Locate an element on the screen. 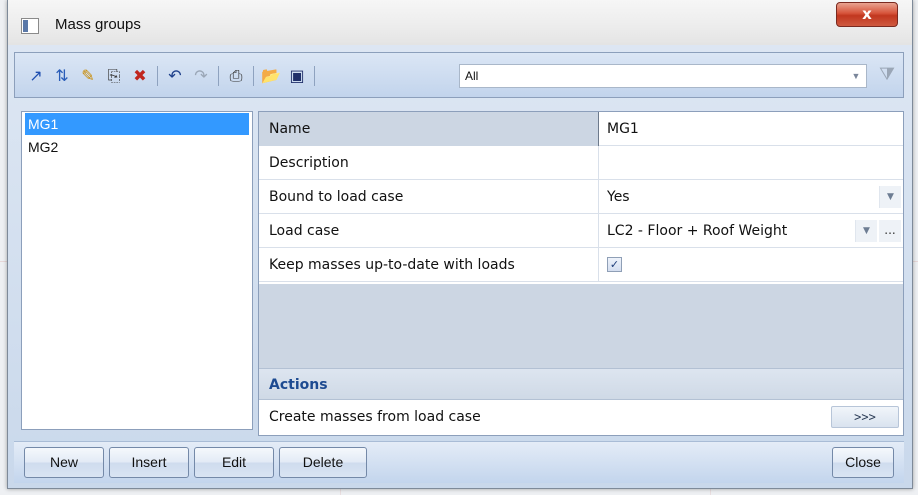 Image resolution: width=918 pixels, height=495 pixels. save-icon: ▣ is located at coordinates (297, 76).